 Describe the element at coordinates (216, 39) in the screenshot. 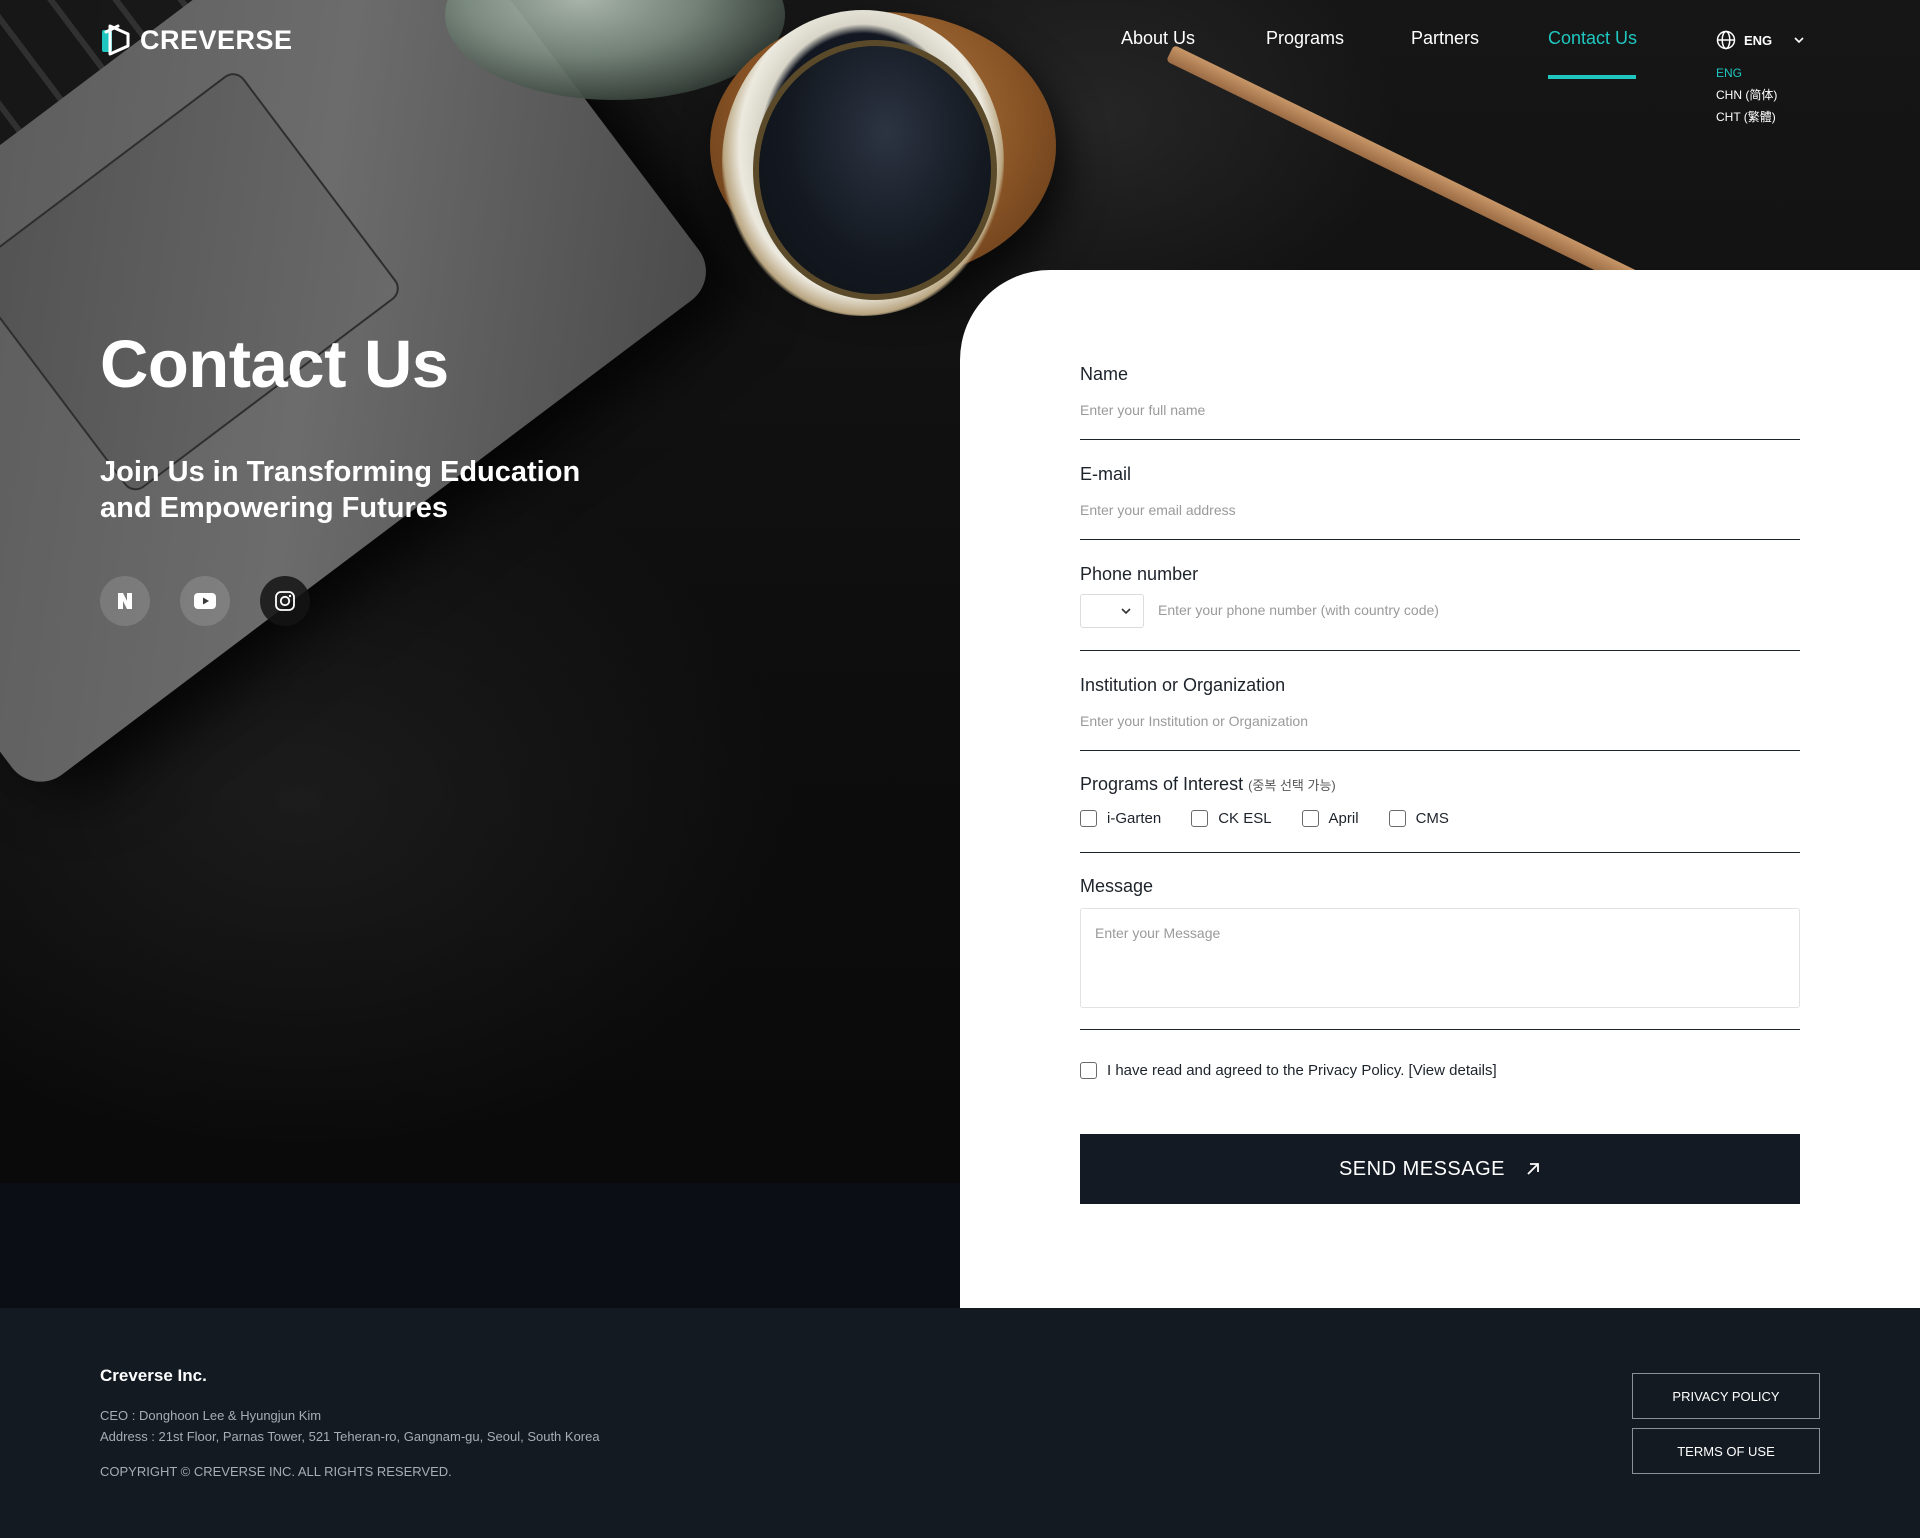

I see `brand-name: CREVERSE` at that location.